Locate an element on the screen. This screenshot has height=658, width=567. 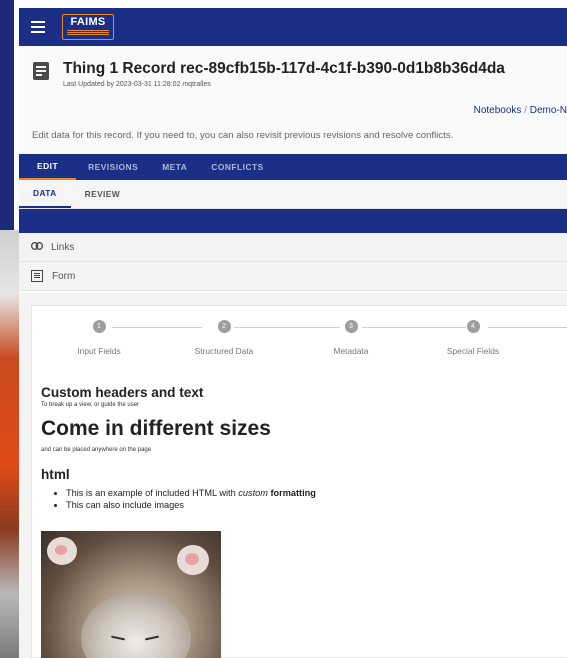
large-heading: Come in different sizes is located at coordinates (156, 428).